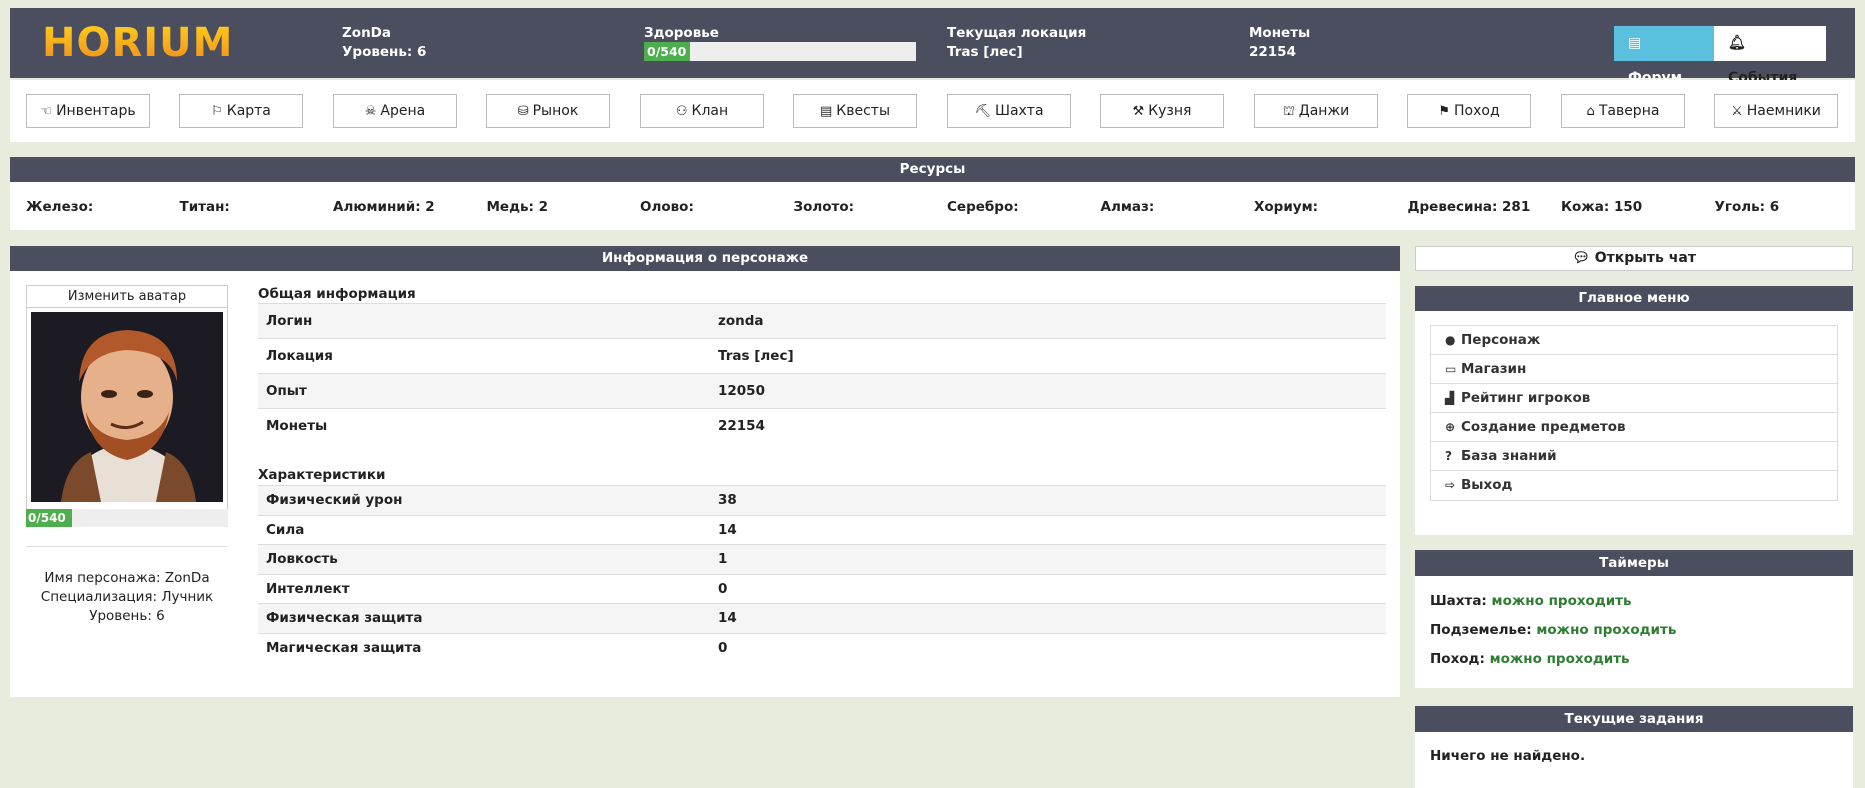 Image resolution: width=1865 pixels, height=788 pixels. Describe the element at coordinates (1634, 427) in the screenshot. I see `menu-item: ⊕ Создание предметов` at that location.